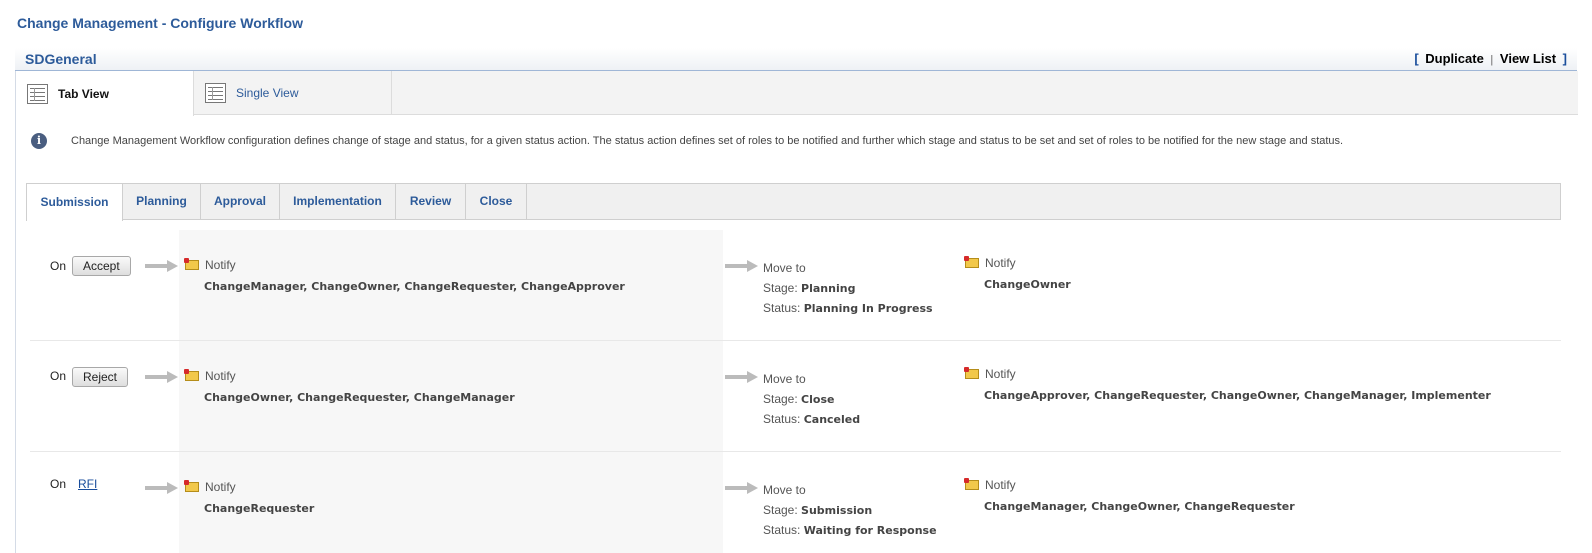 The width and height of the screenshot is (1592, 553). What do you see at coordinates (61, 59) in the screenshot?
I see `template-name: SDGeneral` at bounding box center [61, 59].